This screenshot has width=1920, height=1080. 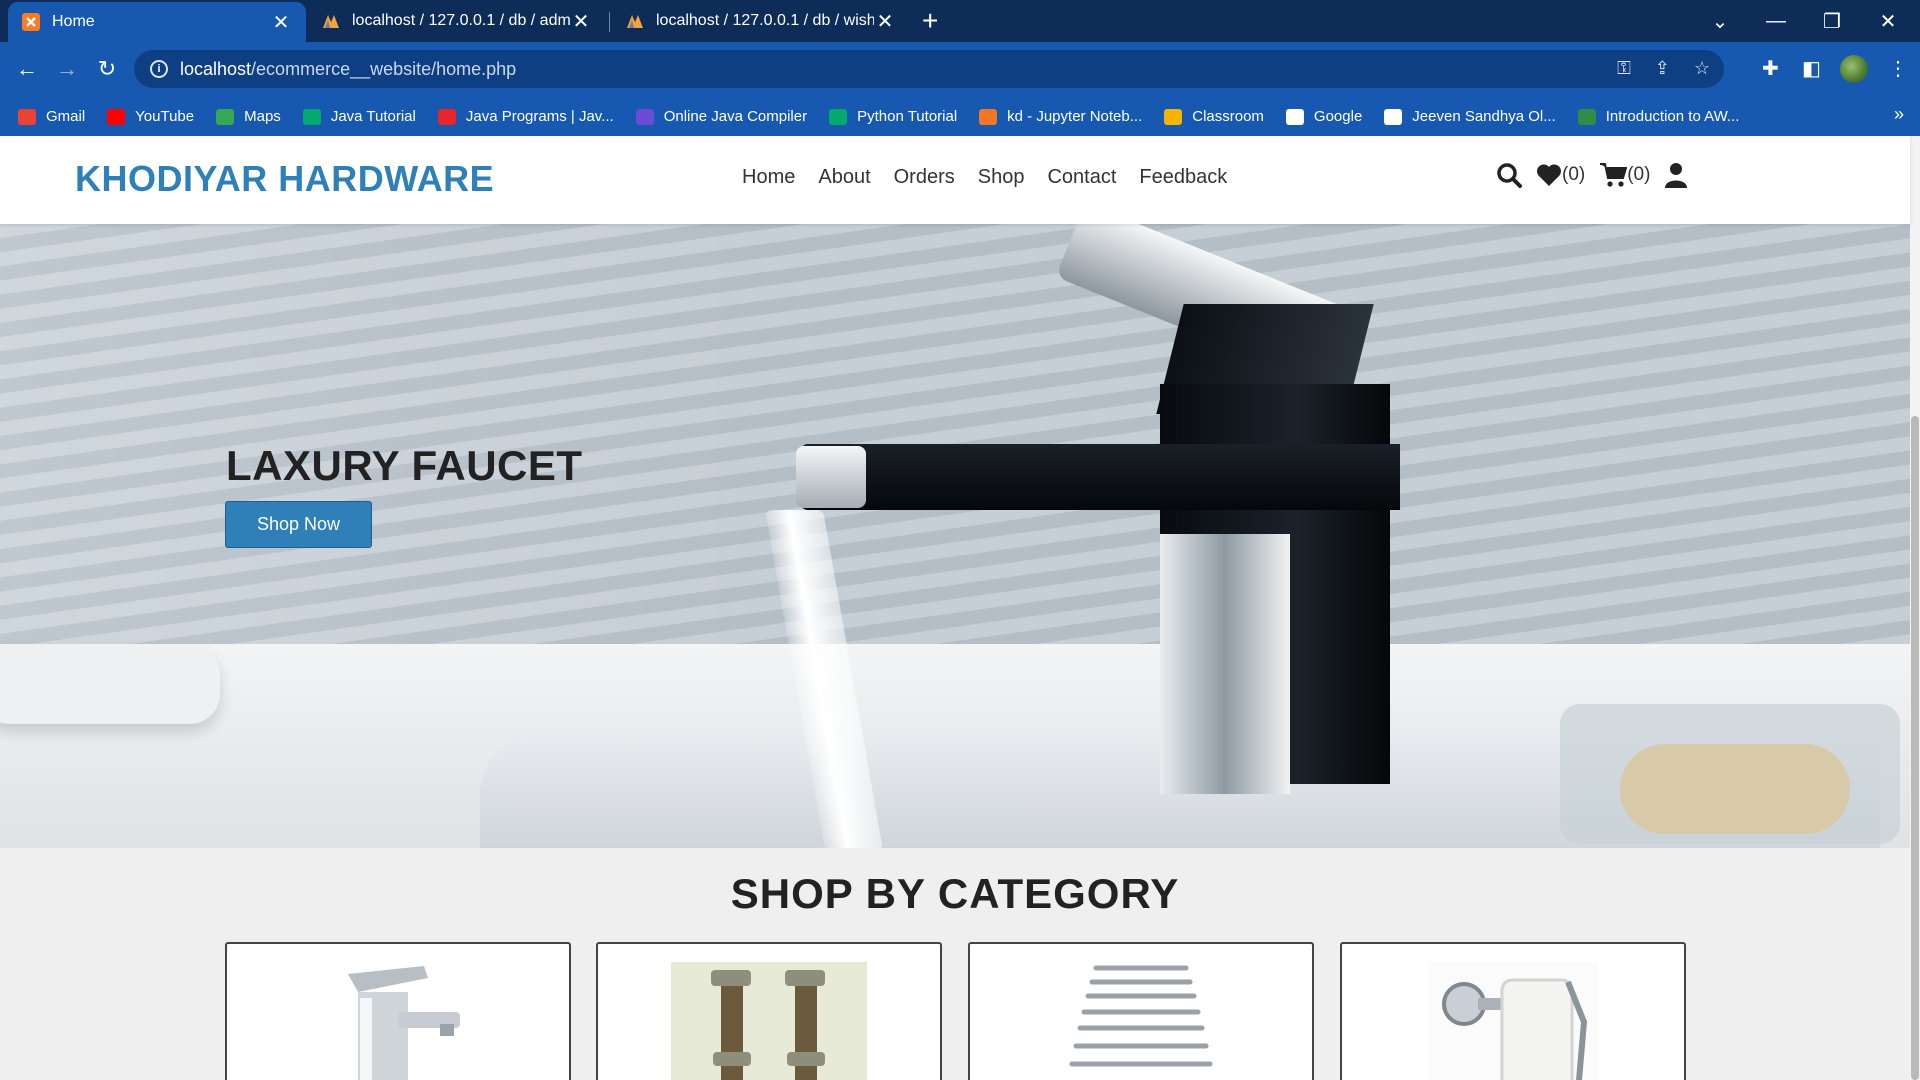 What do you see at coordinates (1898, 68) in the screenshot?
I see `menu-icon: ⋮` at bounding box center [1898, 68].